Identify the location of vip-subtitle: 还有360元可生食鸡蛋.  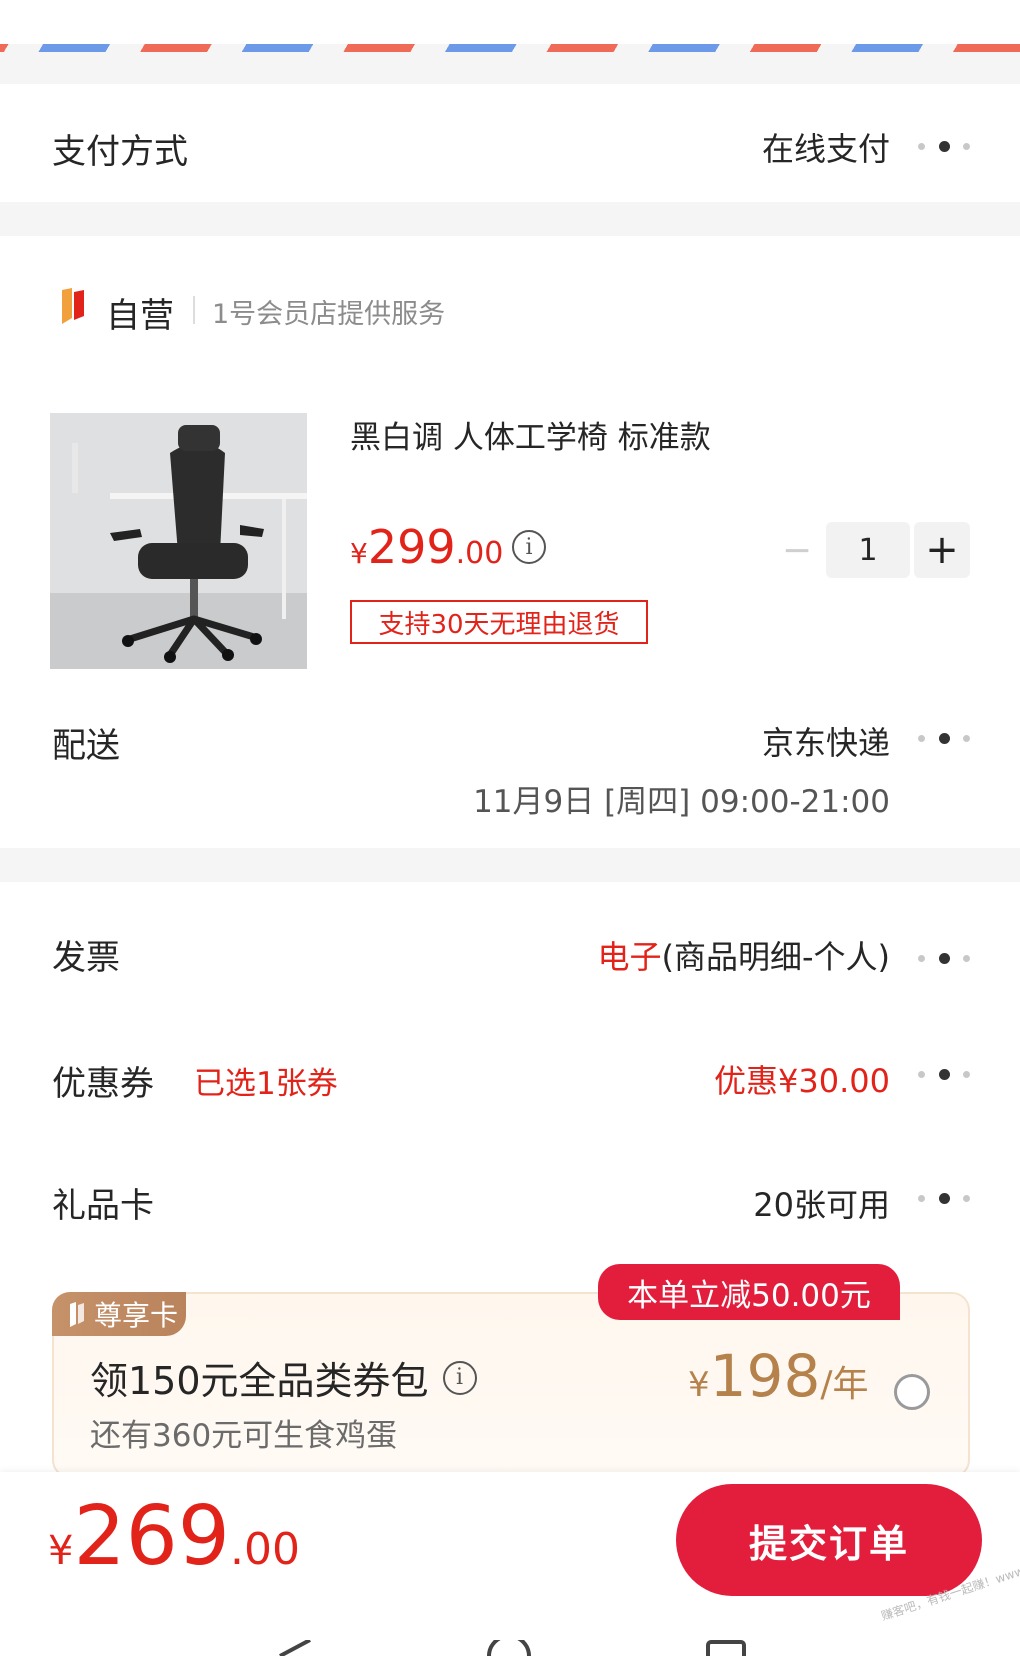
(244, 1436).